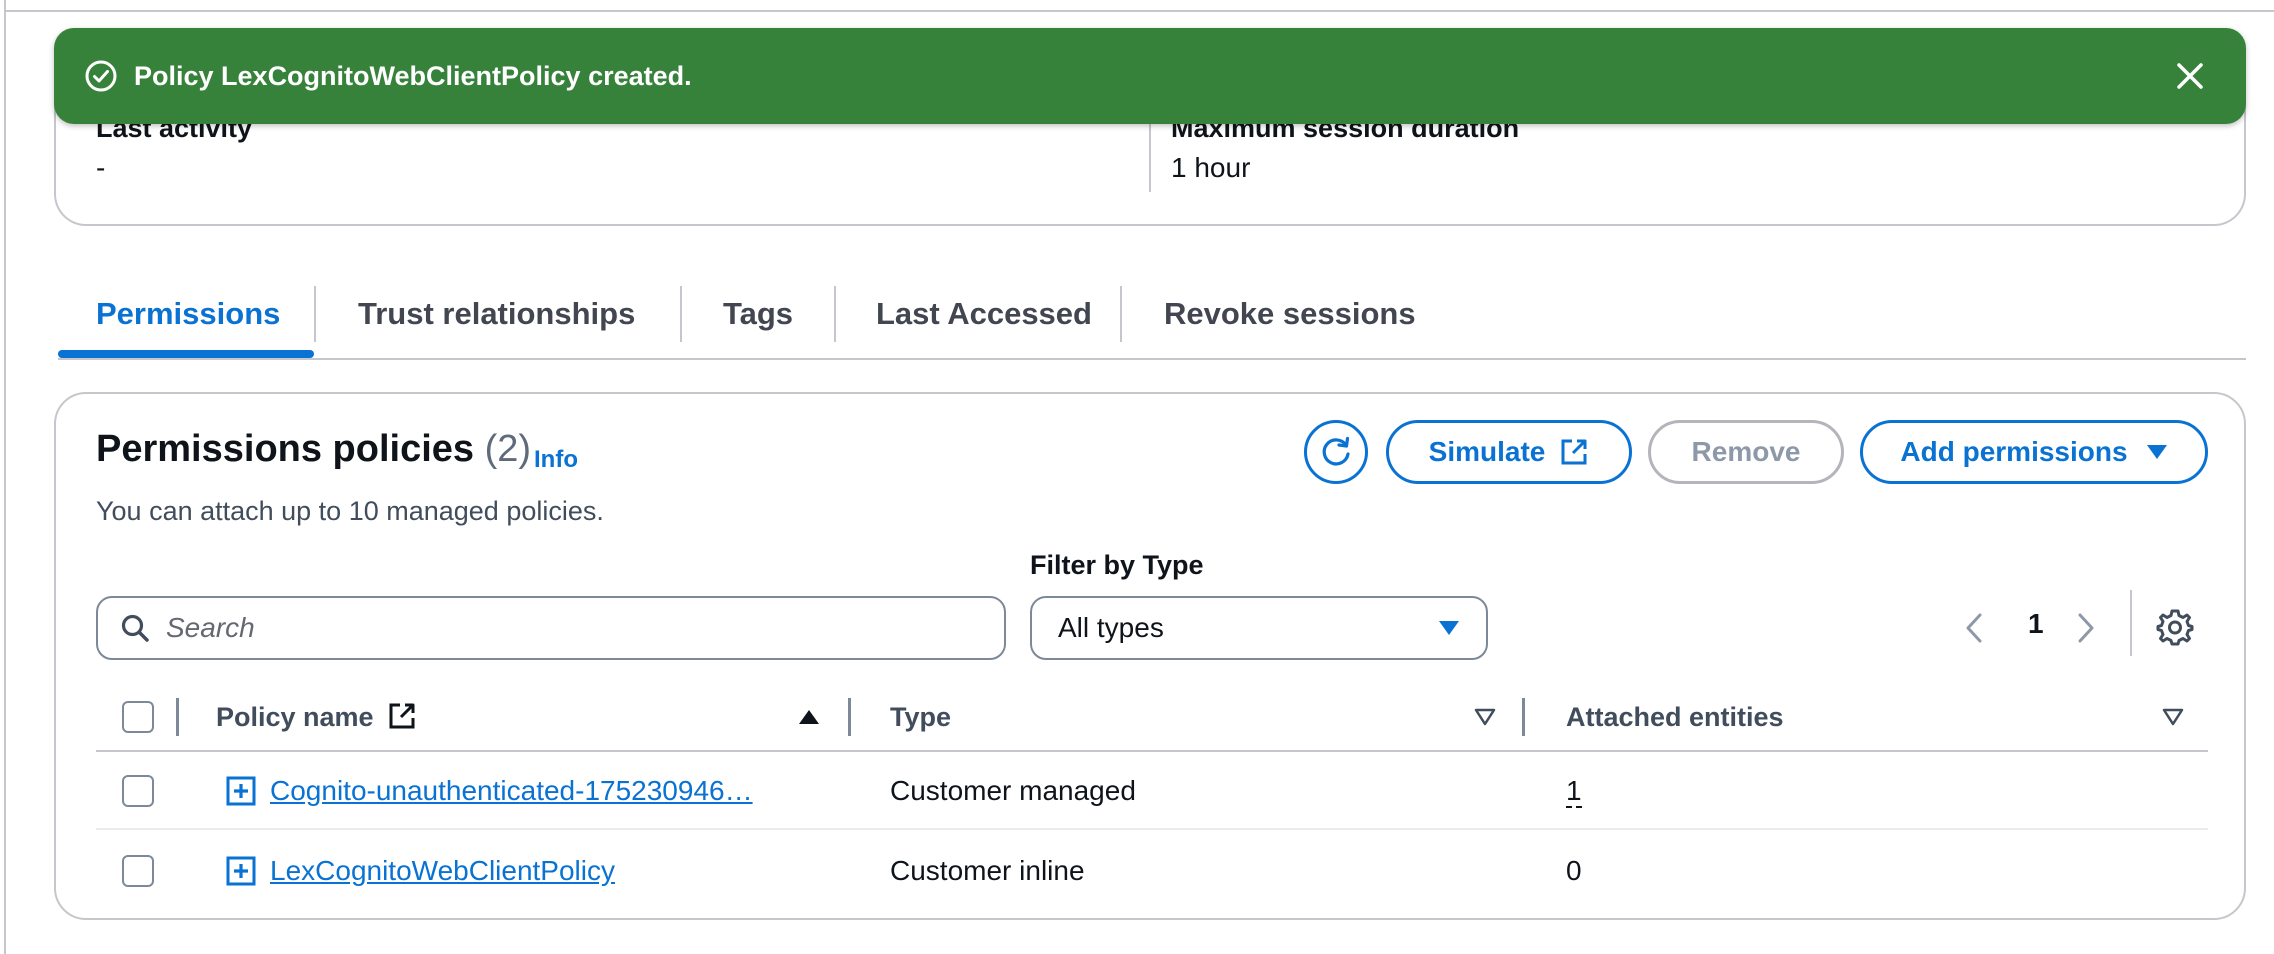 Image resolution: width=2274 pixels, height=954 pixels. Describe the element at coordinates (1487, 451) in the screenshot. I see `simulate-label: Simulate` at that location.